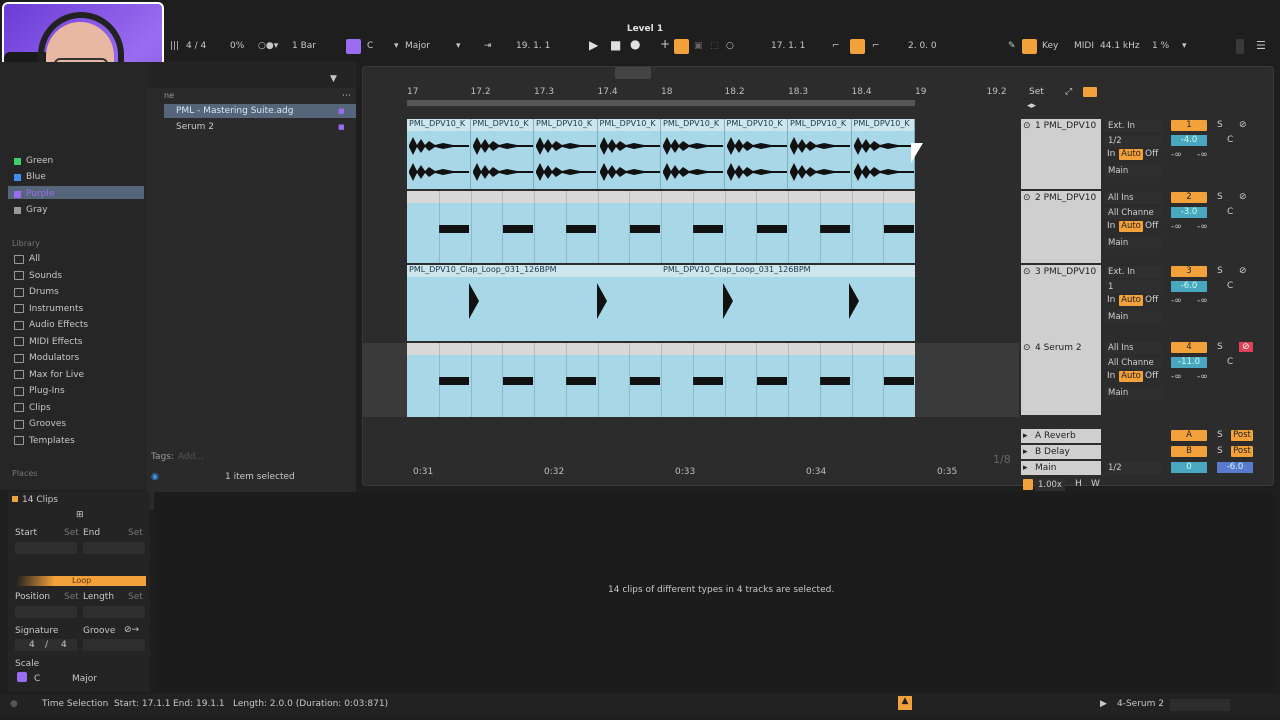 The width and height of the screenshot is (1280, 720). I want to click on position-field, so click(46, 612).